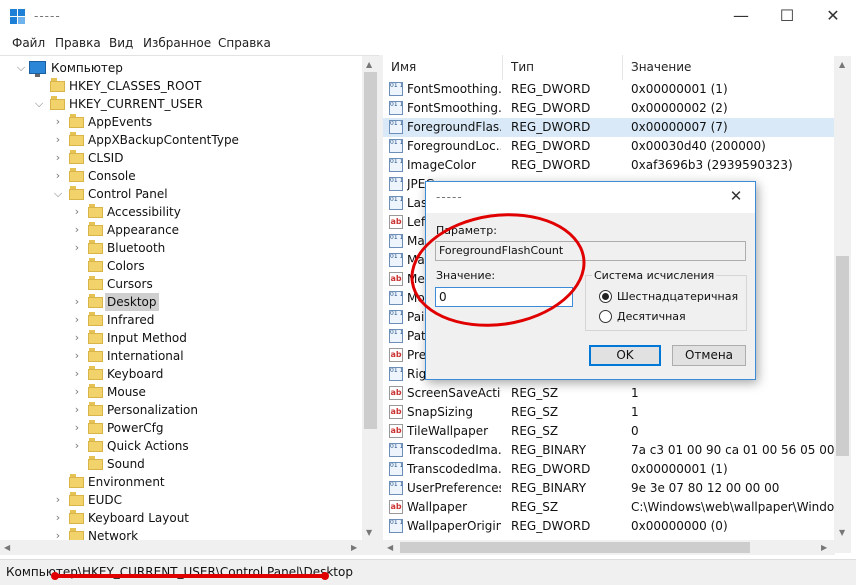  Describe the element at coordinates (189, 547) in the screenshot. I see `tree-horizontal-scrollbar` at that location.